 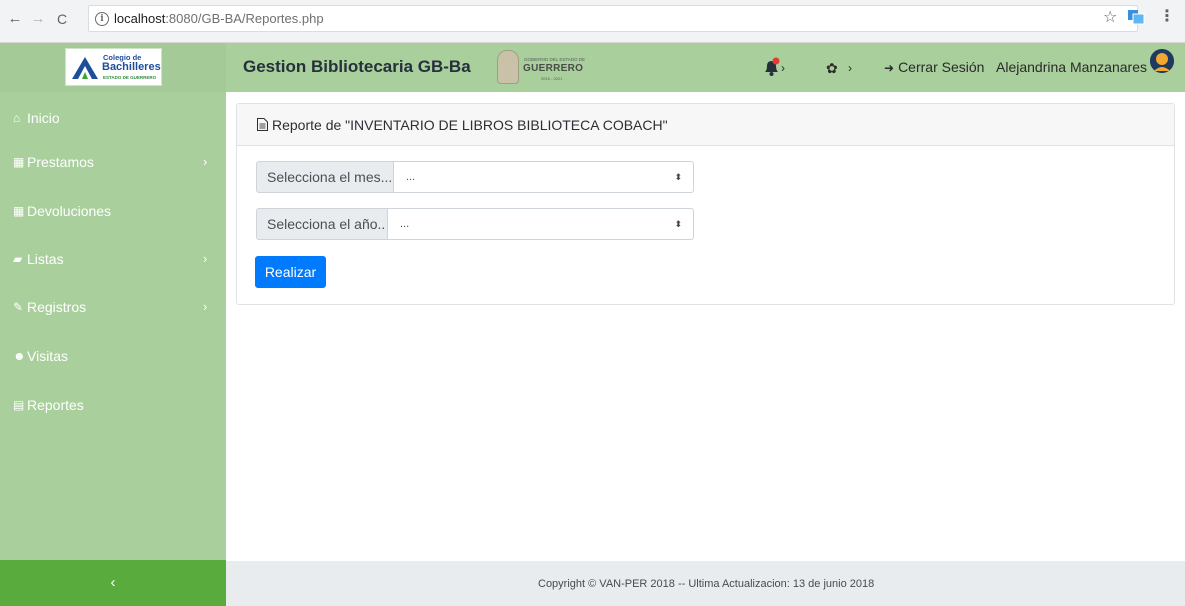 What do you see at coordinates (131, 67) in the screenshot?
I see `logo-line-2: Bachilleres` at bounding box center [131, 67].